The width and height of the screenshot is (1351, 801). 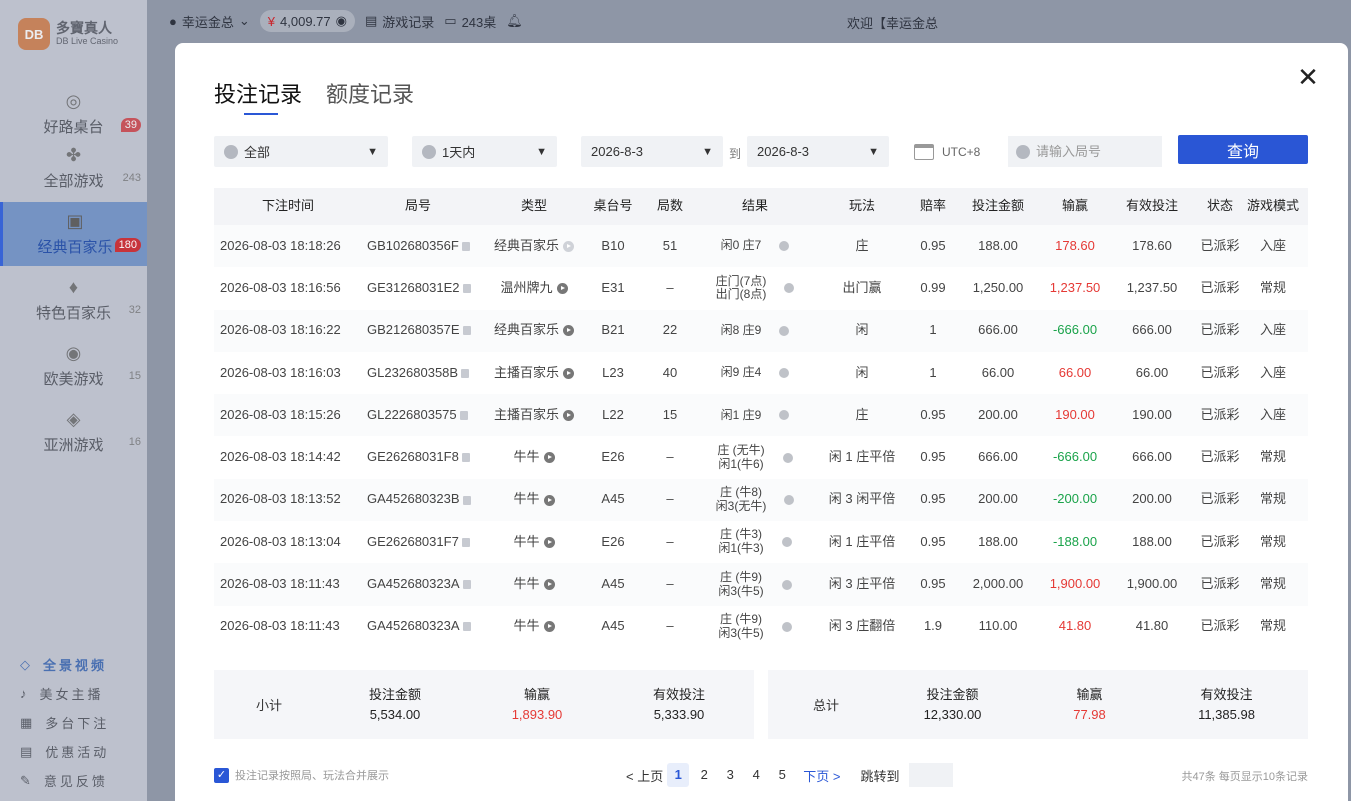 I want to click on odds: 1.9, so click(x=933, y=626).